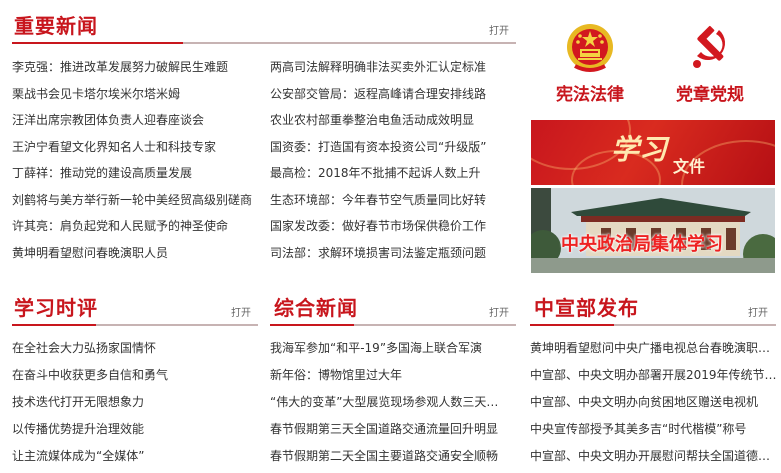 The image size is (781, 473). What do you see at coordinates (137, 120) in the screenshot?
I see `list-item: 汪洋出席宗教团体负责人迎春座谈会` at bounding box center [137, 120].